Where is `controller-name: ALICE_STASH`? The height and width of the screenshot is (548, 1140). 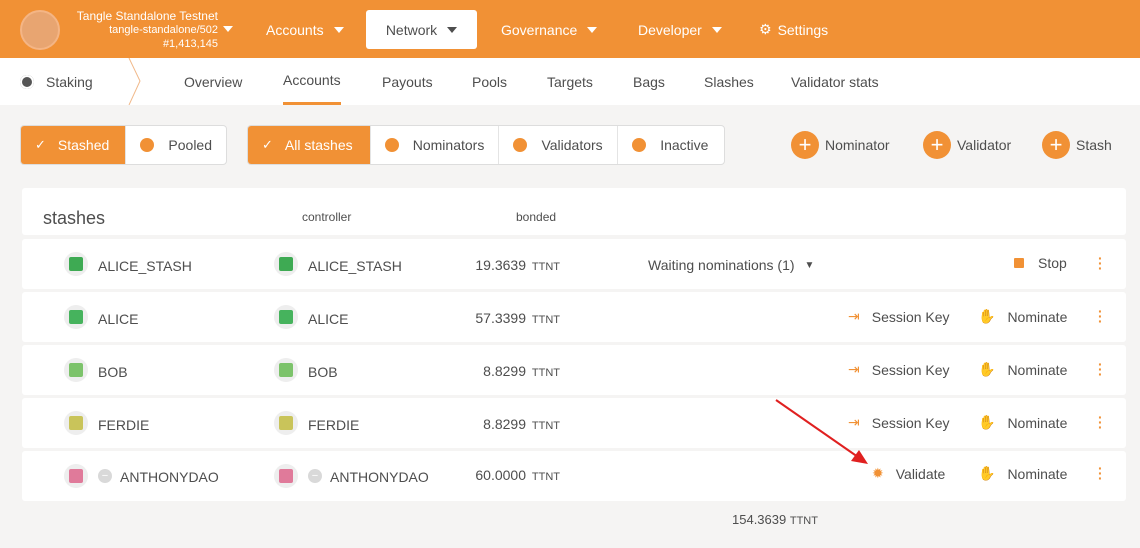
controller-name: ALICE_STASH is located at coordinates (355, 266).